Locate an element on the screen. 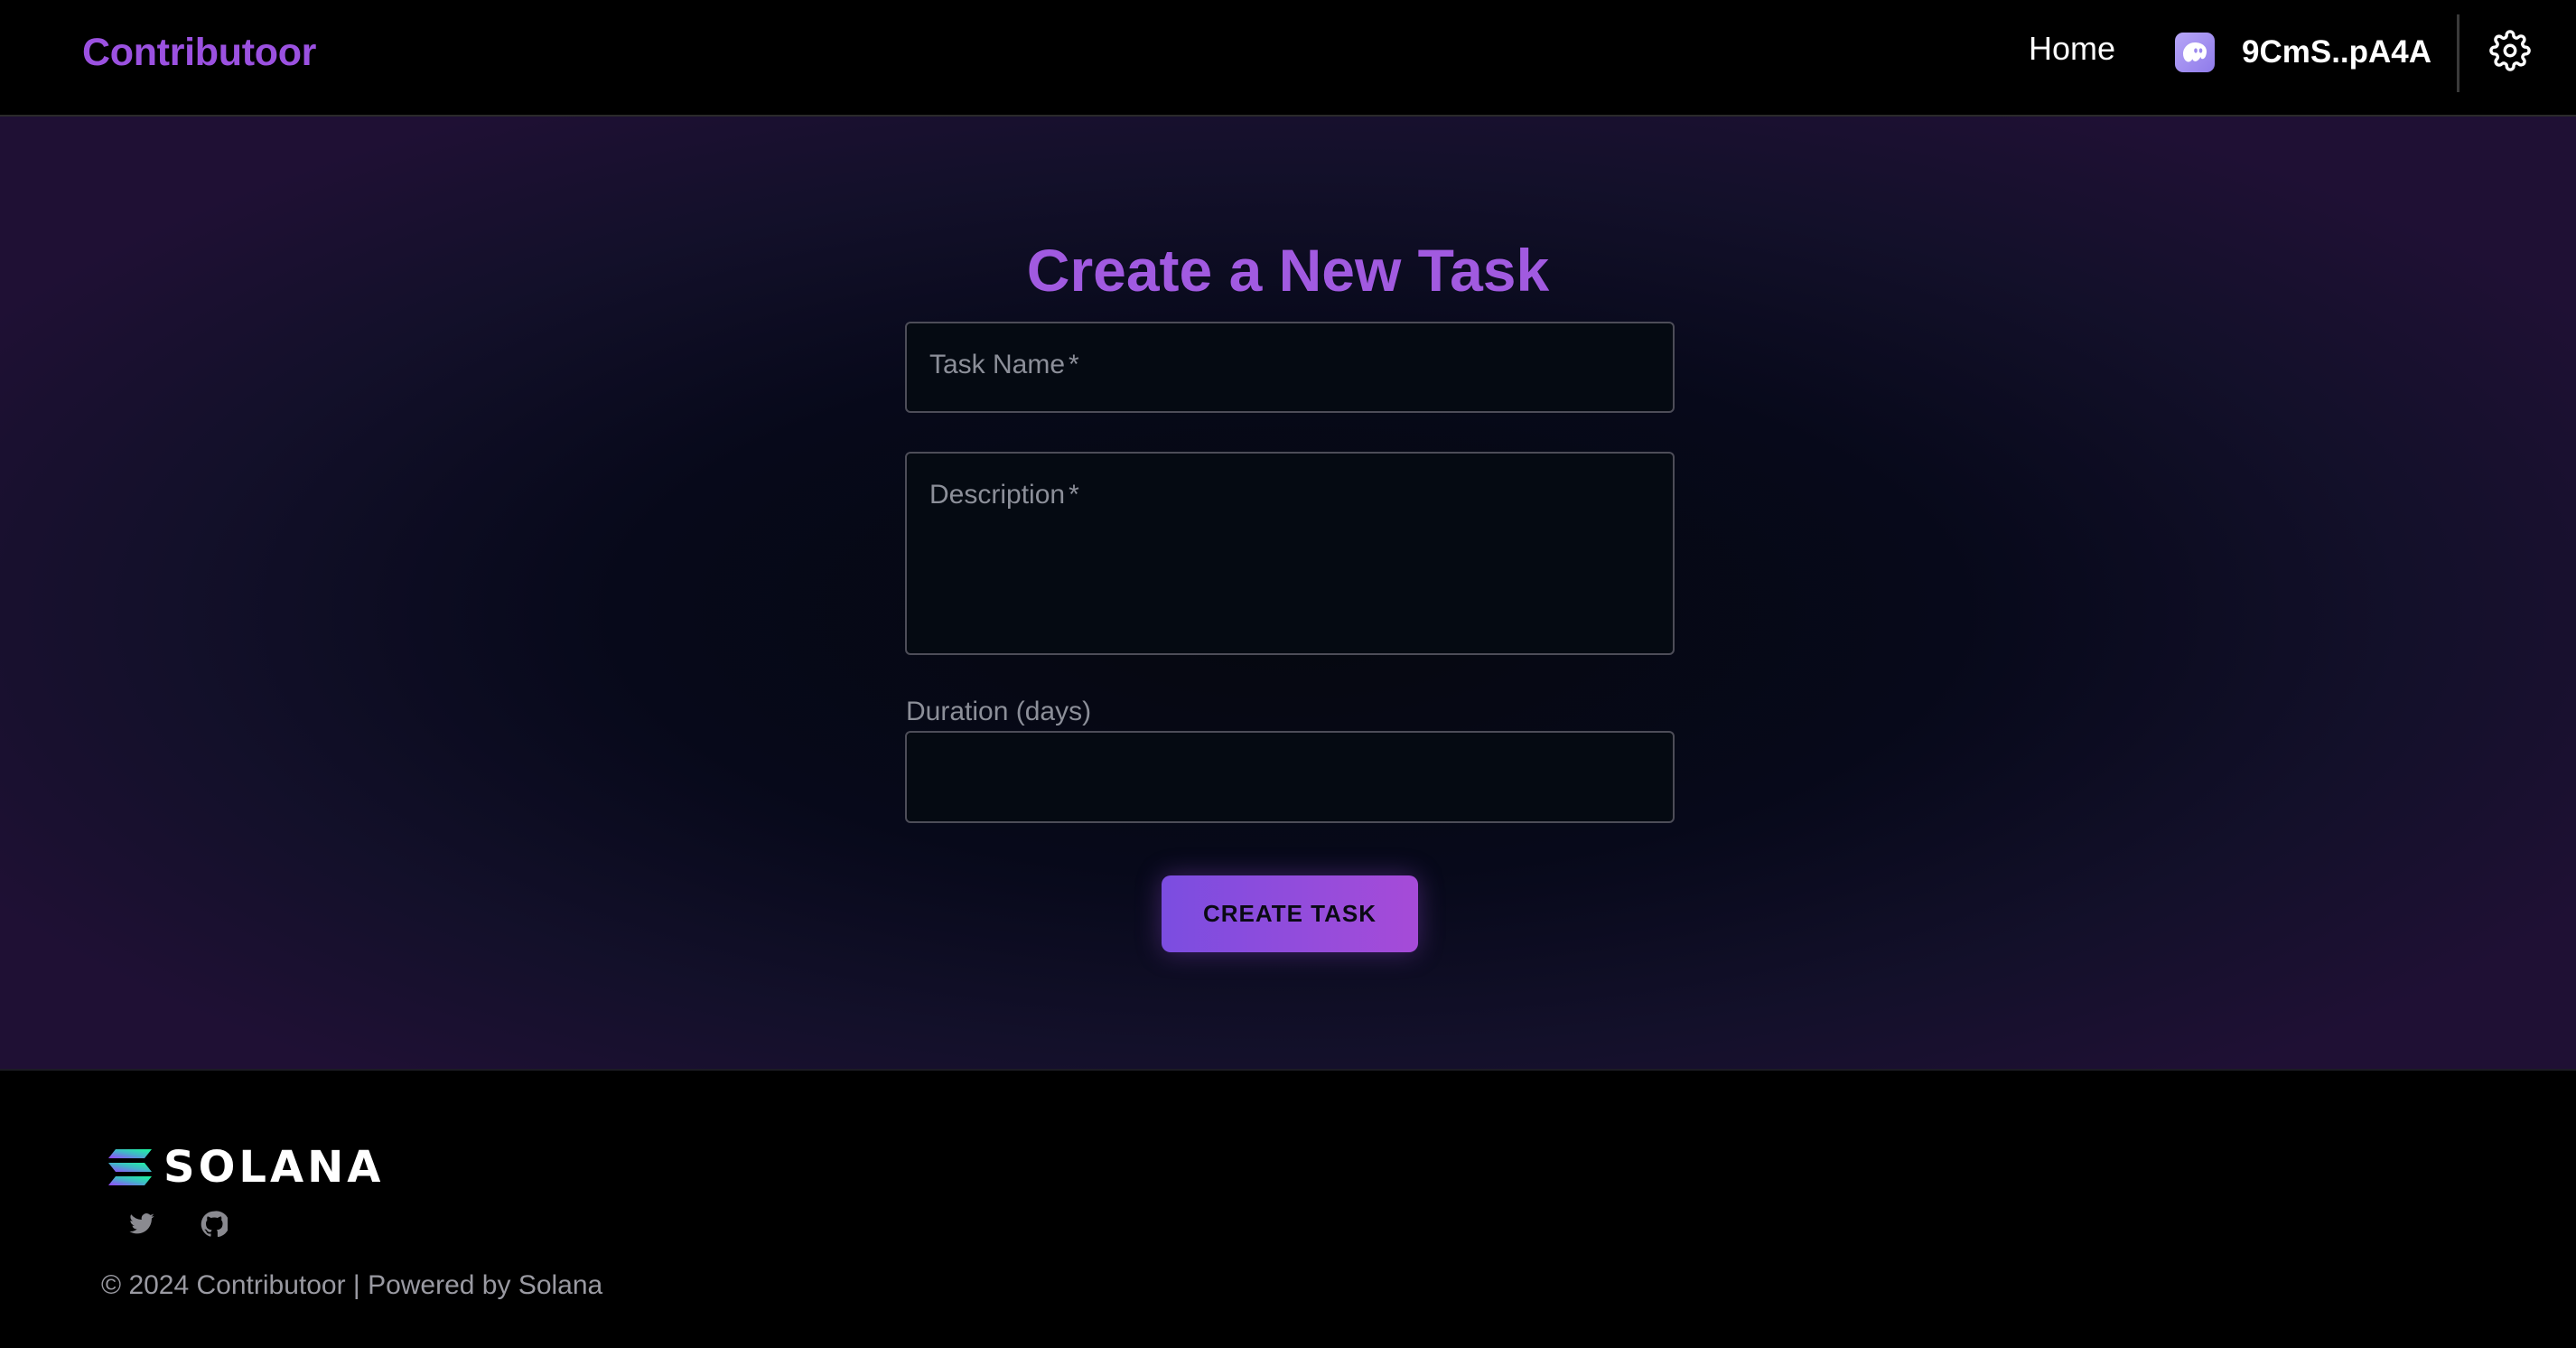 This screenshot has height=1348, width=2576. create-task-button: CREATE TASK is located at coordinates (1290, 913).